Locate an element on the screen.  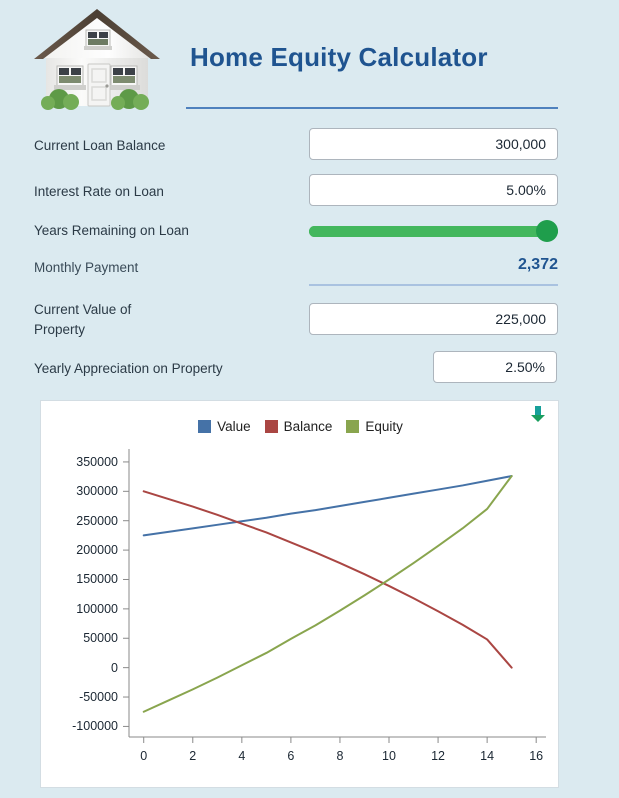
label-current-value-of-property: Current Value of Property is located at coordinates (83, 319).